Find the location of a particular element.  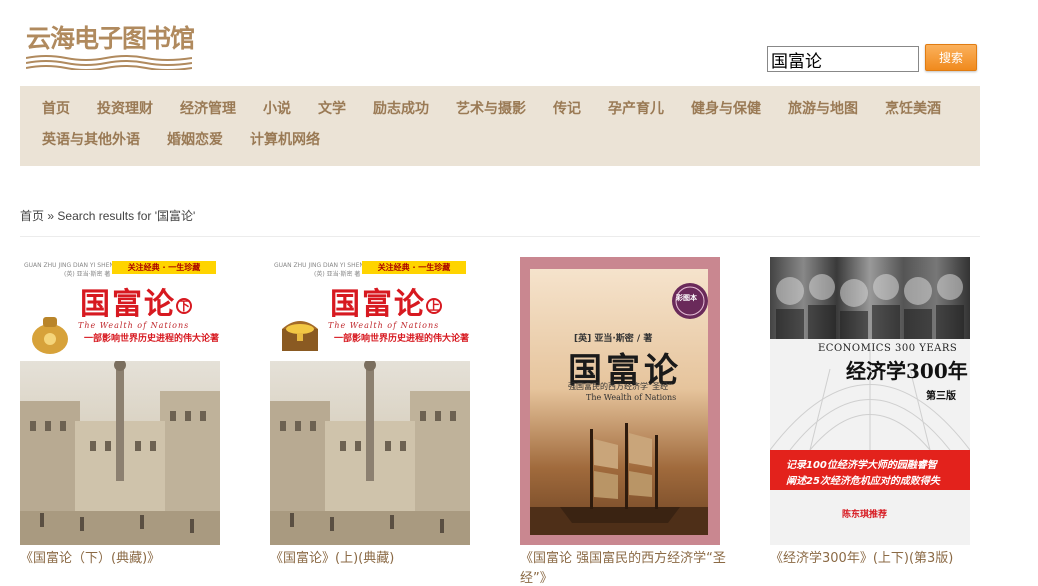

nav-item-self-help: 励志成功 is located at coordinates (401, 109).